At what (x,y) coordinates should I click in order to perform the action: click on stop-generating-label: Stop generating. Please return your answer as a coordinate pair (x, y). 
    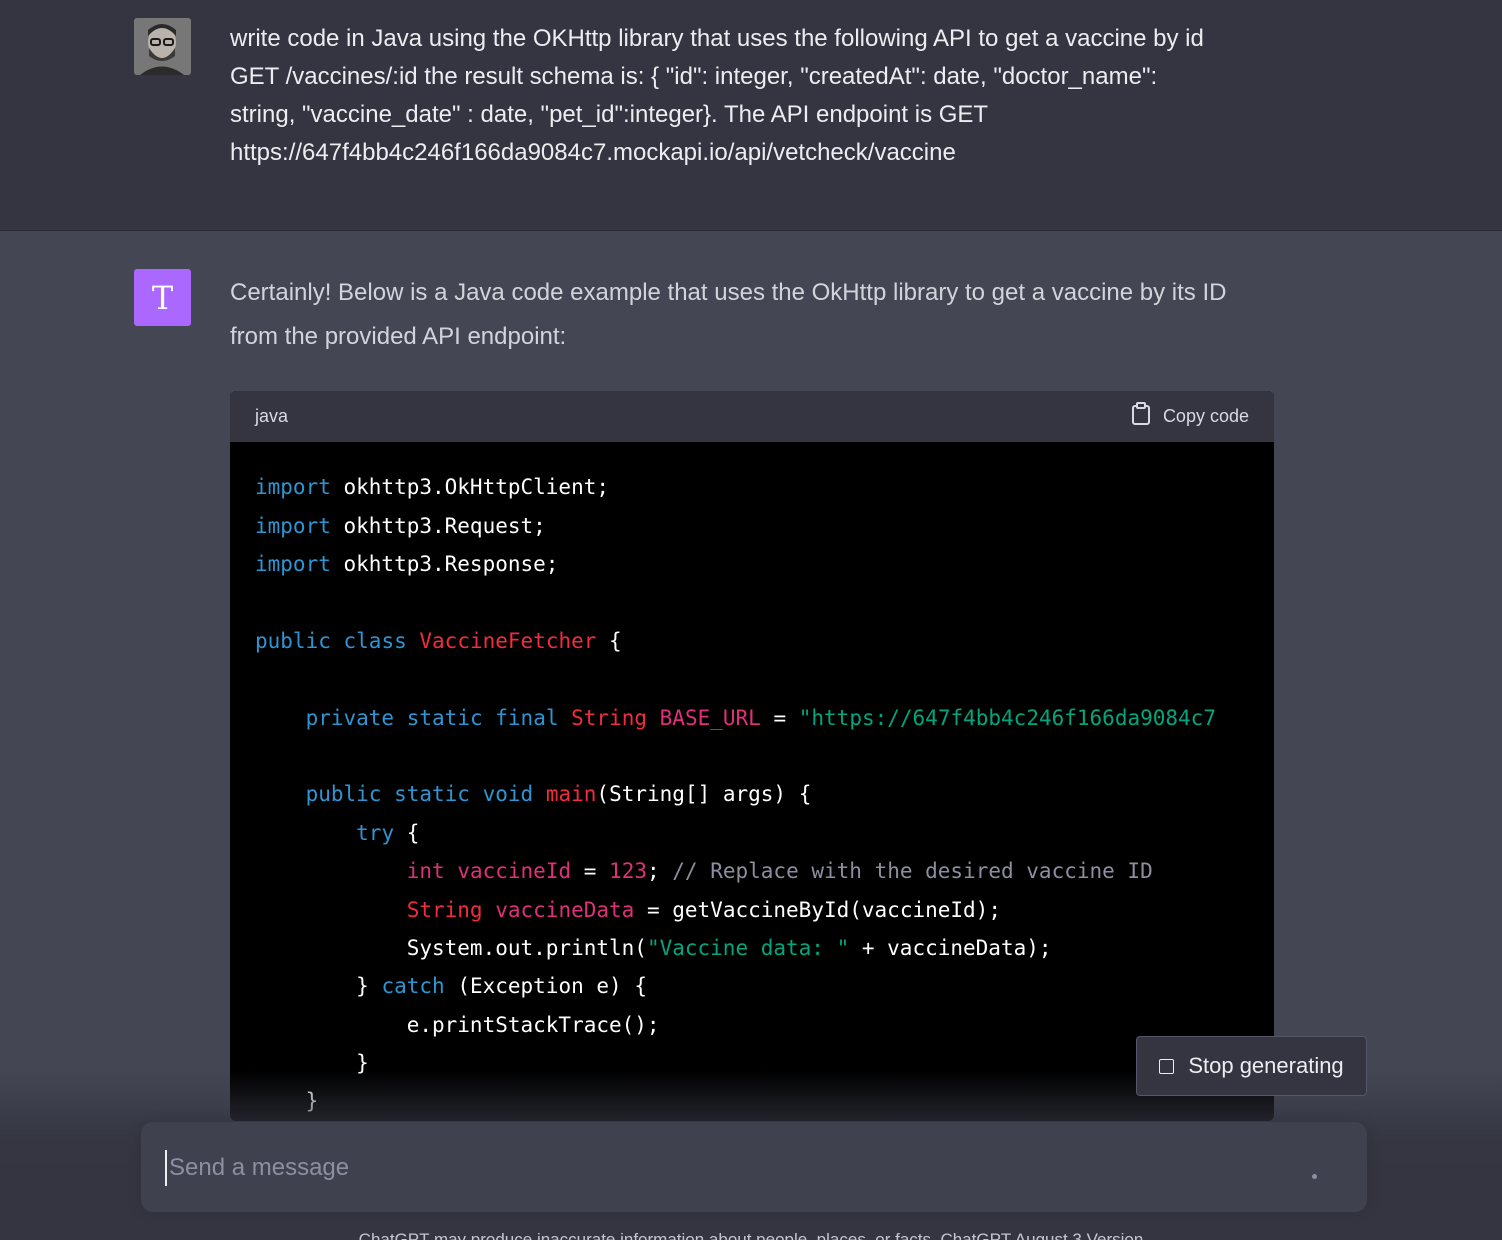
    Looking at the image, I should click on (1266, 1065).